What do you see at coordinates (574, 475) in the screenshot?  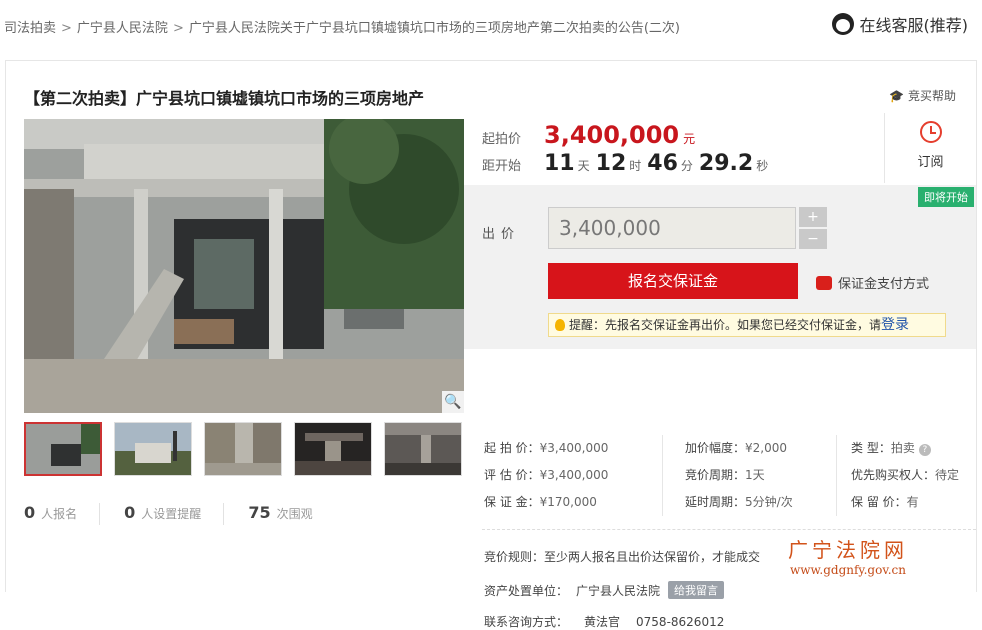 I see `detail-value: ¥3,400,000` at bounding box center [574, 475].